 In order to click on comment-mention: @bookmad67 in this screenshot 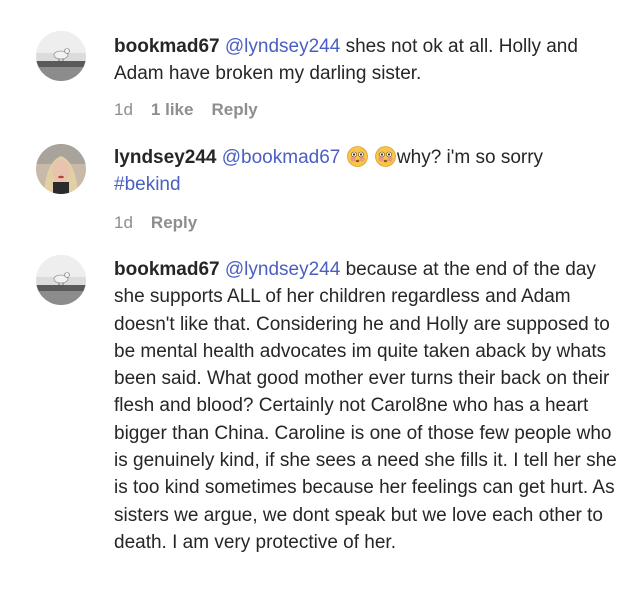, I will do `click(281, 157)`.